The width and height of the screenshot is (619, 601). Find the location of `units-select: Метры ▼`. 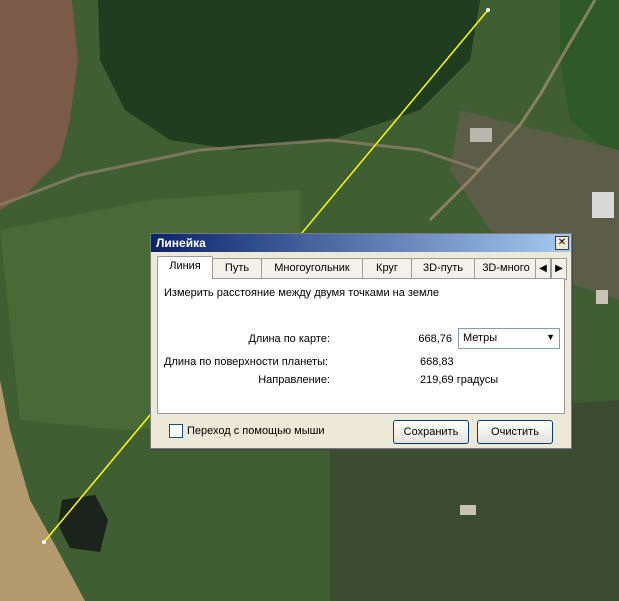

units-select: Метры ▼ is located at coordinates (509, 338).